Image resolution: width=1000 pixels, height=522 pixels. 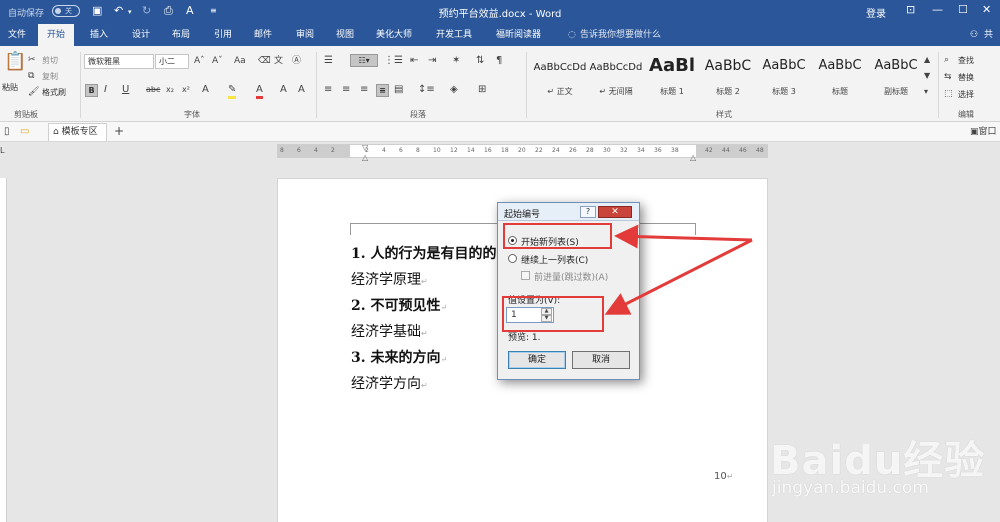 What do you see at coordinates (678, 276) in the screenshot?
I see `arrow-to-set-value` at bounding box center [678, 276].